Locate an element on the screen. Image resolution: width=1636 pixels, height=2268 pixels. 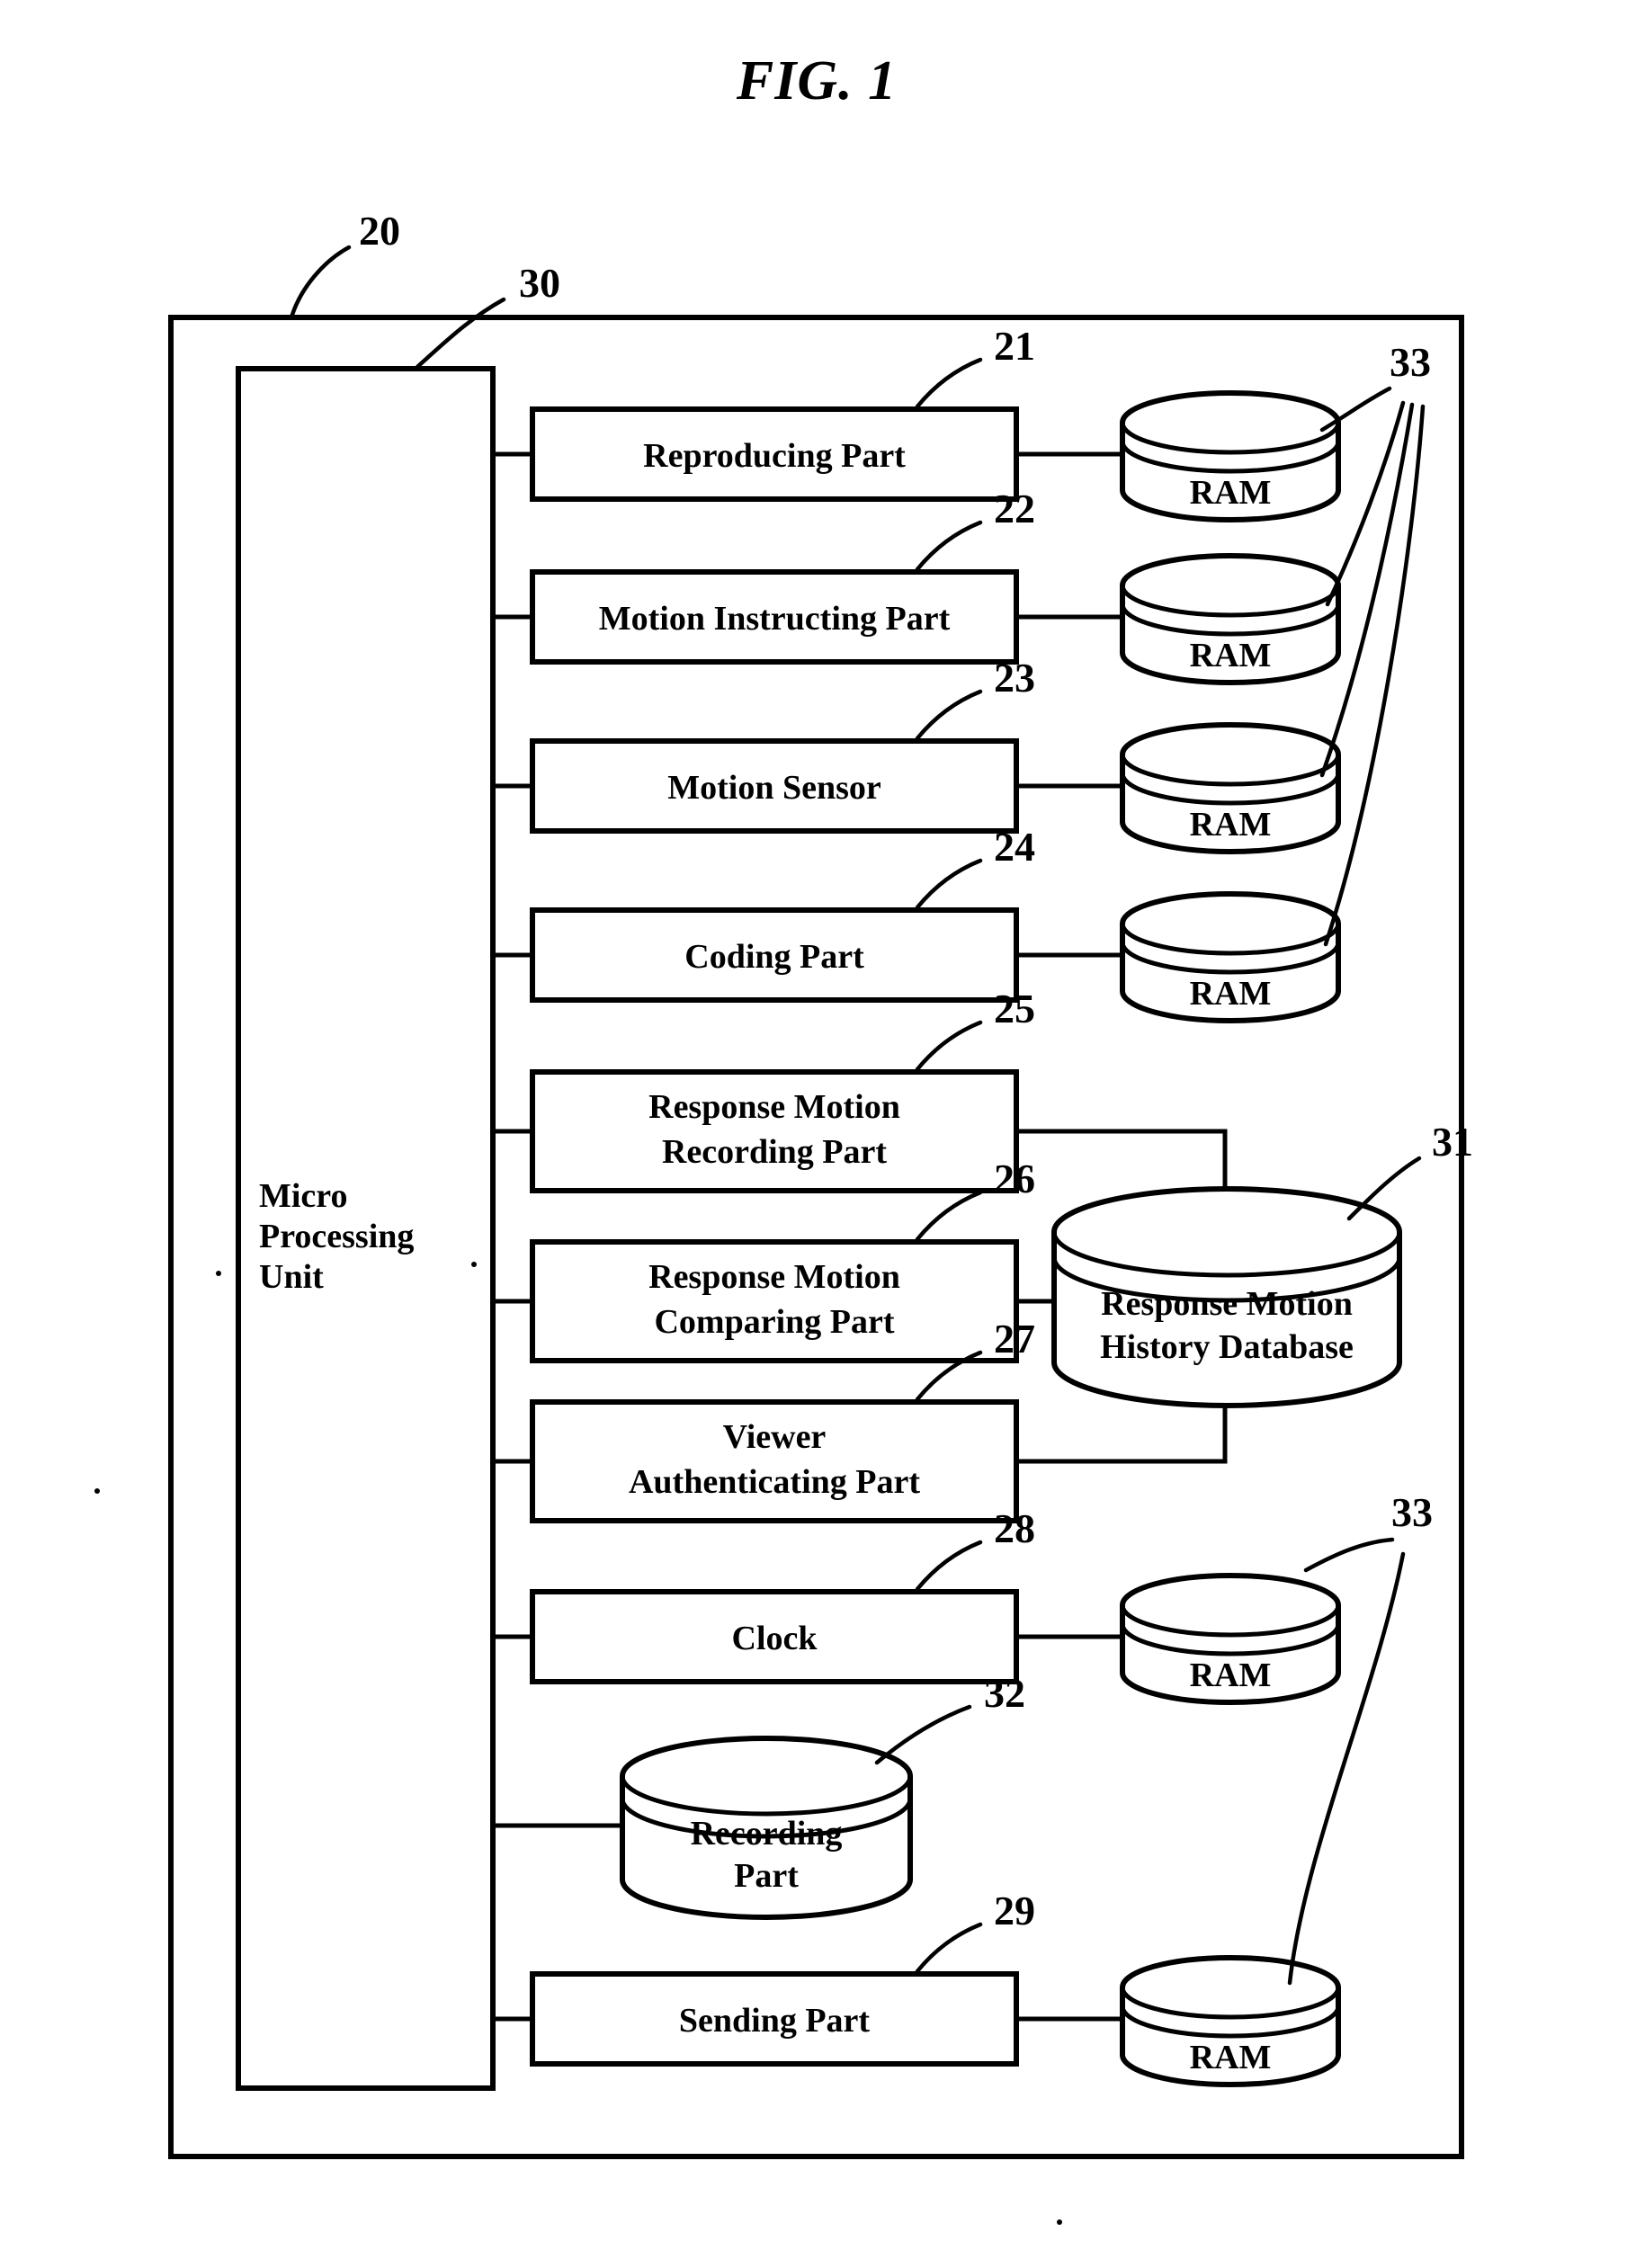
response-motion-history-database-label-line-1: Response Motion is located at coordinates (1227, 1304).